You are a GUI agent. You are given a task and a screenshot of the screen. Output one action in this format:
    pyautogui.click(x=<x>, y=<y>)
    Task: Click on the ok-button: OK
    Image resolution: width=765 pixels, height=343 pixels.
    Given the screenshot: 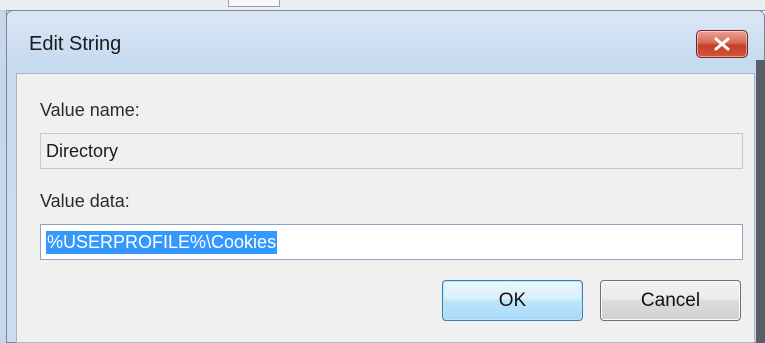 What is the action you would take?
    pyautogui.click(x=512, y=300)
    